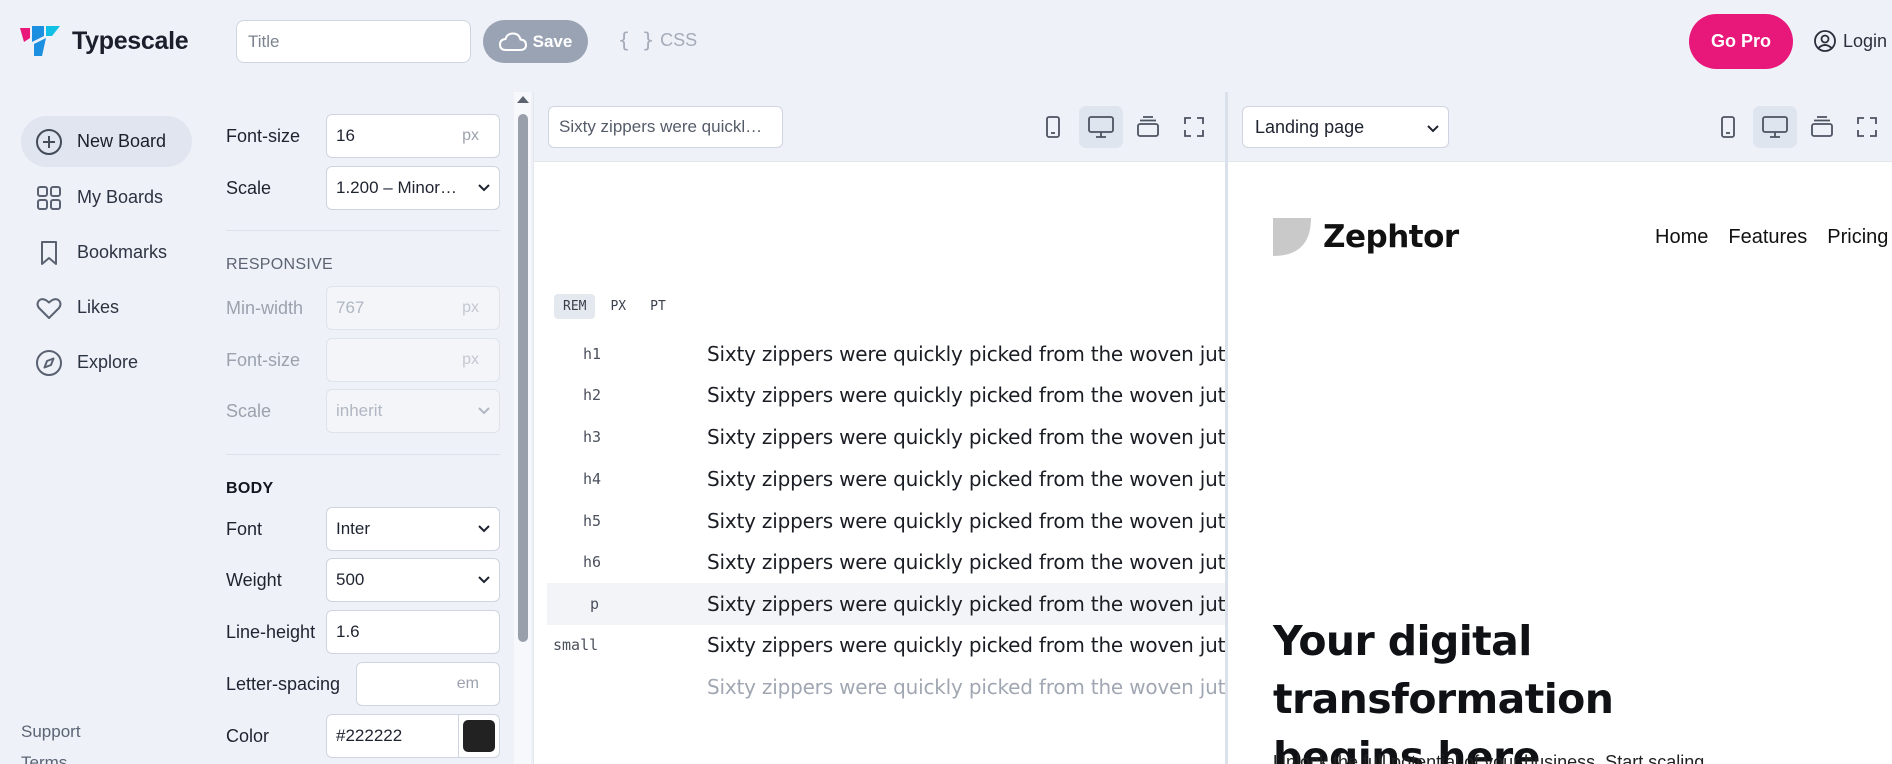 The height and width of the screenshot is (764, 1892). Describe the element at coordinates (1857, 237) in the screenshot. I see `site-nav-pricing: Pricing` at that location.